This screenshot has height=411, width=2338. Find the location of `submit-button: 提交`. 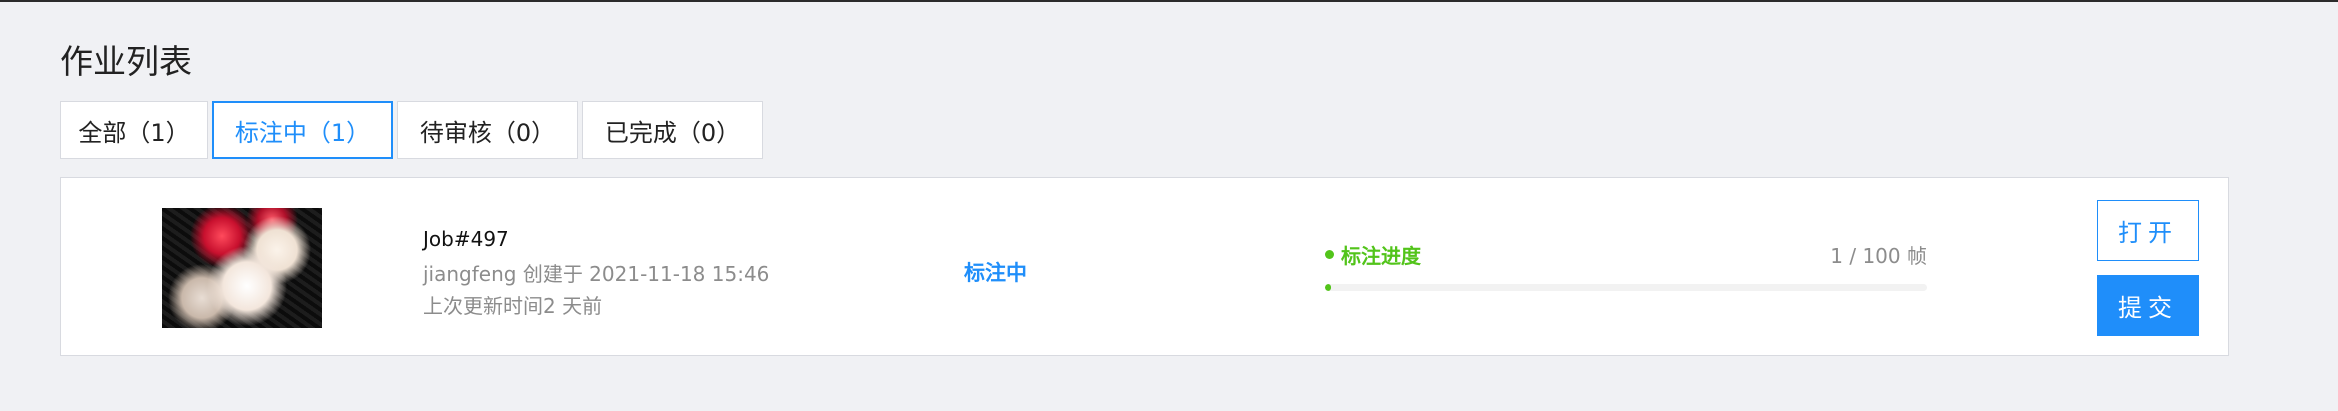

submit-button: 提交 is located at coordinates (2148, 305).